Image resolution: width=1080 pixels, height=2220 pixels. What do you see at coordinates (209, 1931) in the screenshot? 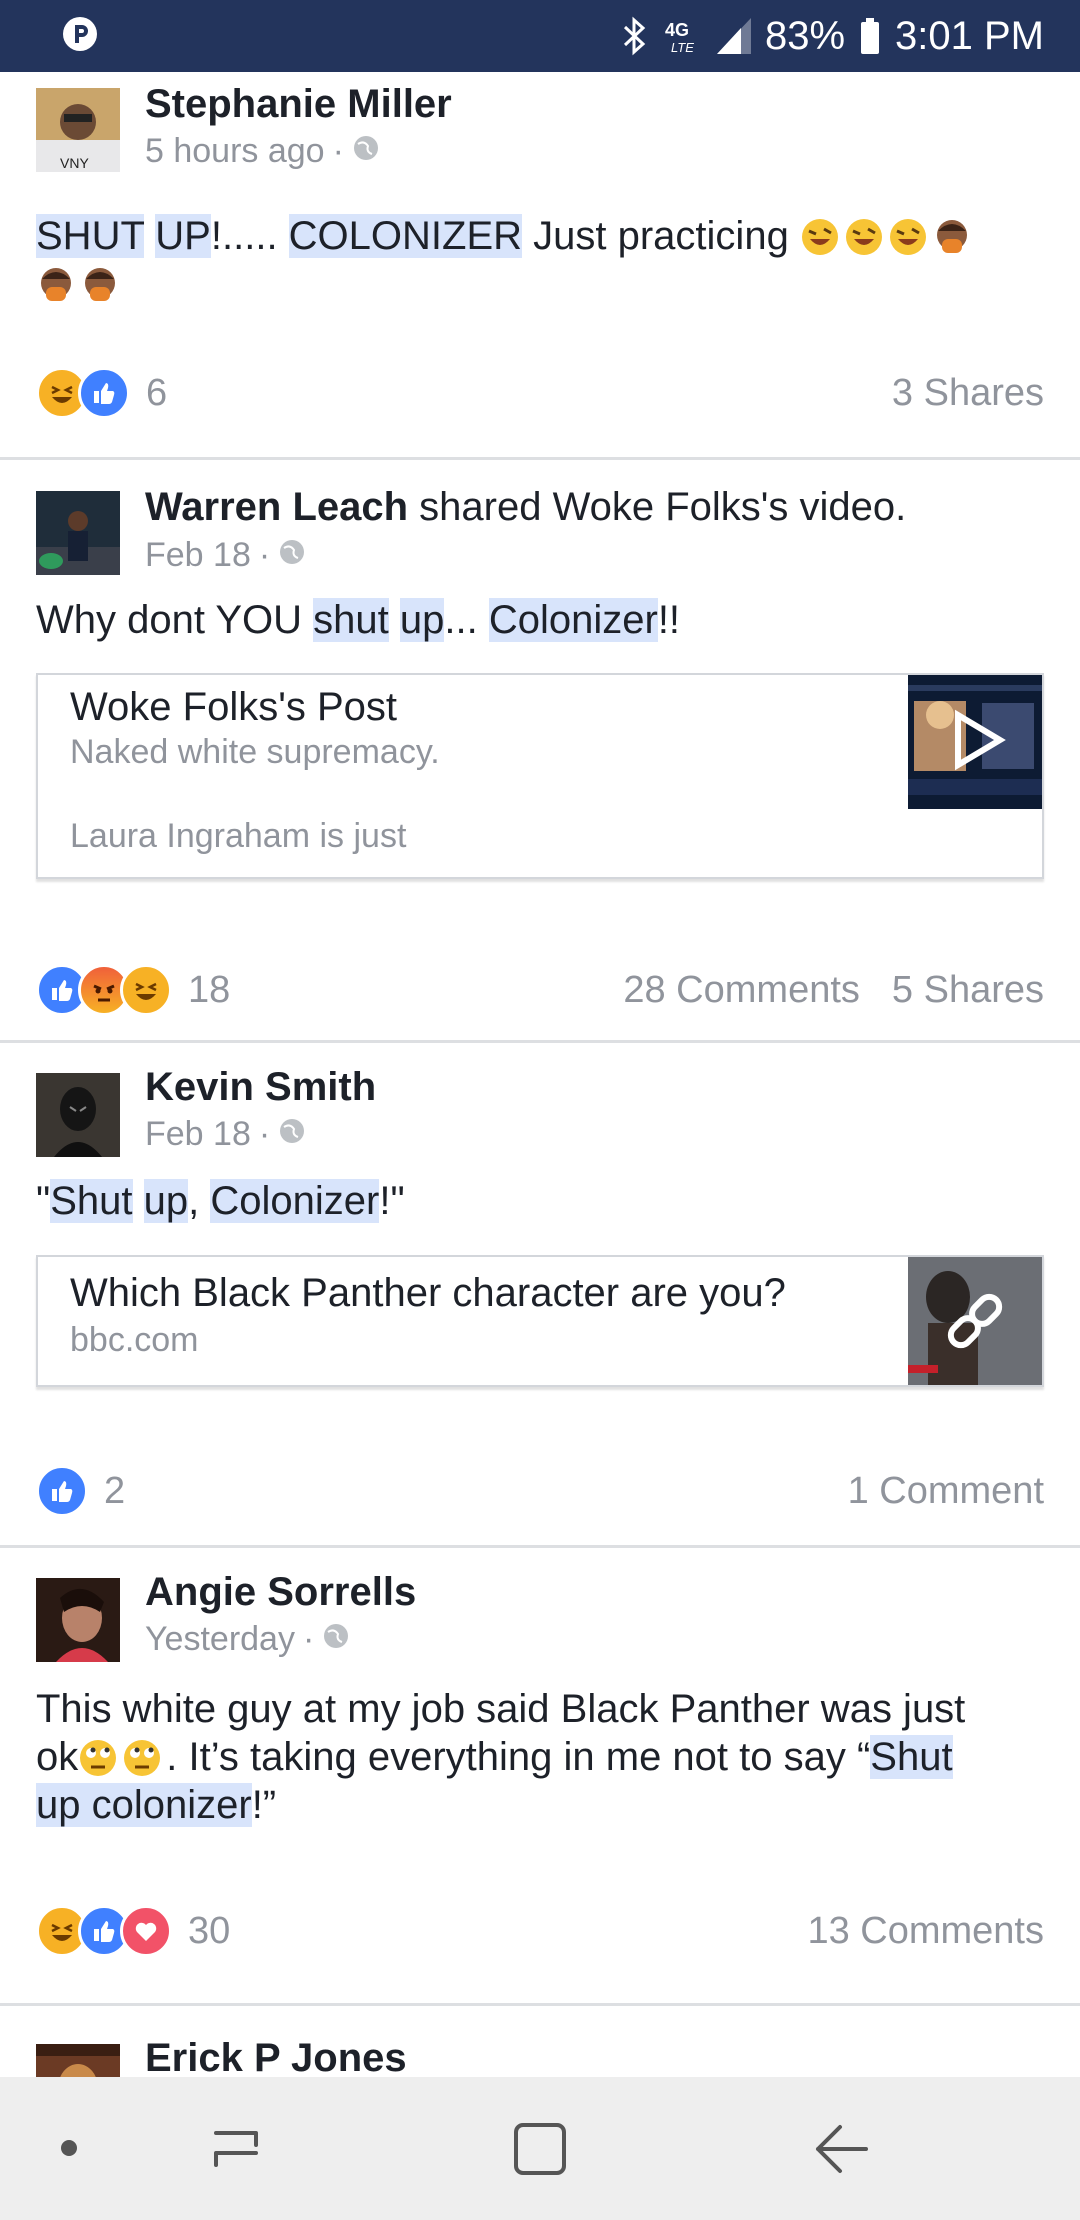
I see `reaction-count: 30` at bounding box center [209, 1931].